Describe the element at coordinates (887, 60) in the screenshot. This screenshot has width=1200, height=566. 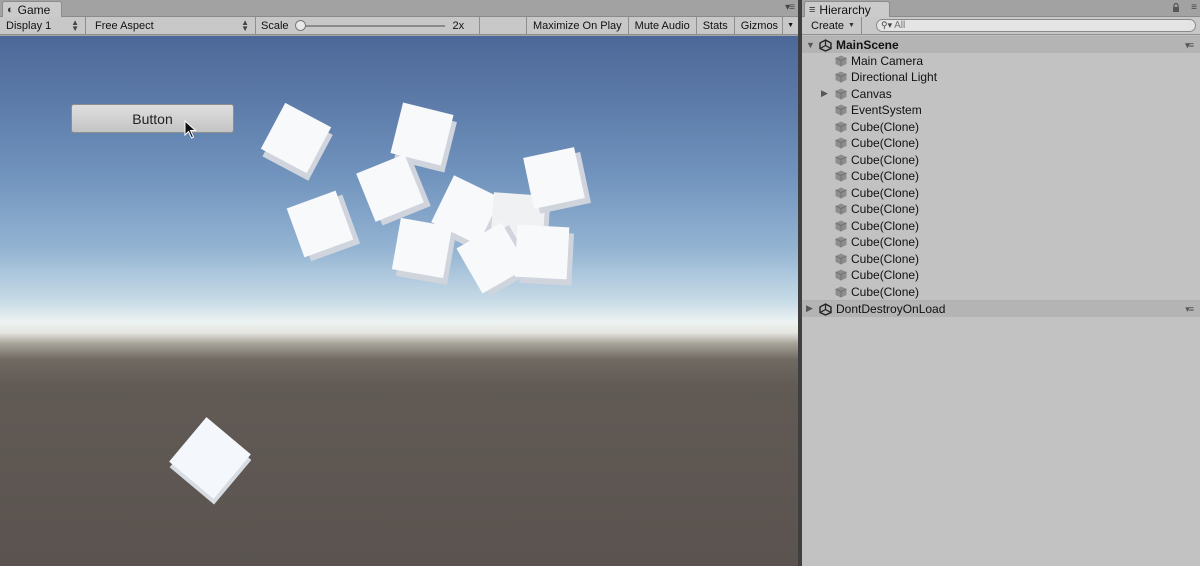
I see `hierarchy-item-label: Main Camera` at that location.